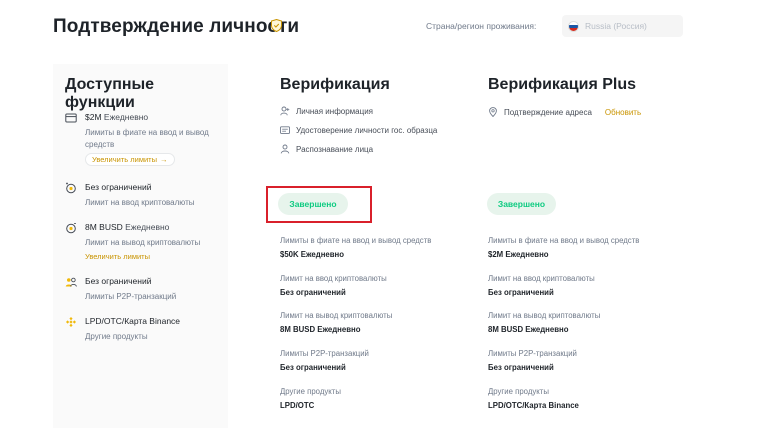  Describe the element at coordinates (326, 149) in the screenshot. I see `requirement-face-recognition: Распознавание лица` at that location.